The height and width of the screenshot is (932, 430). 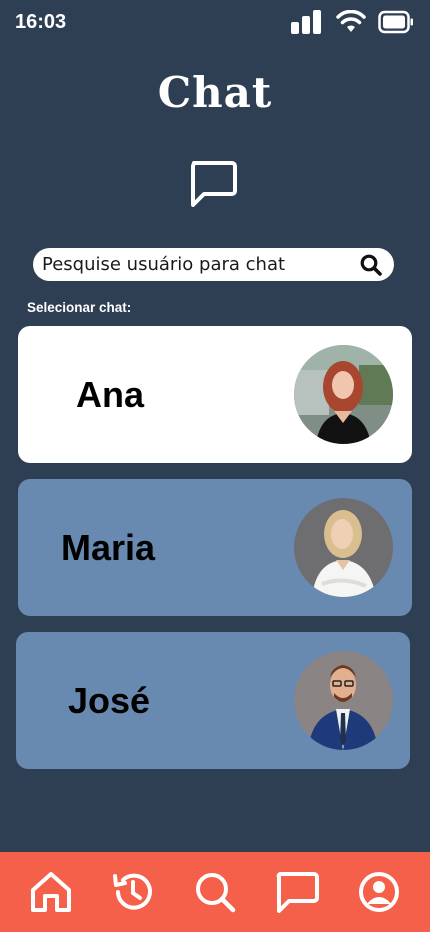 I want to click on search-bar, so click(x=213, y=264).